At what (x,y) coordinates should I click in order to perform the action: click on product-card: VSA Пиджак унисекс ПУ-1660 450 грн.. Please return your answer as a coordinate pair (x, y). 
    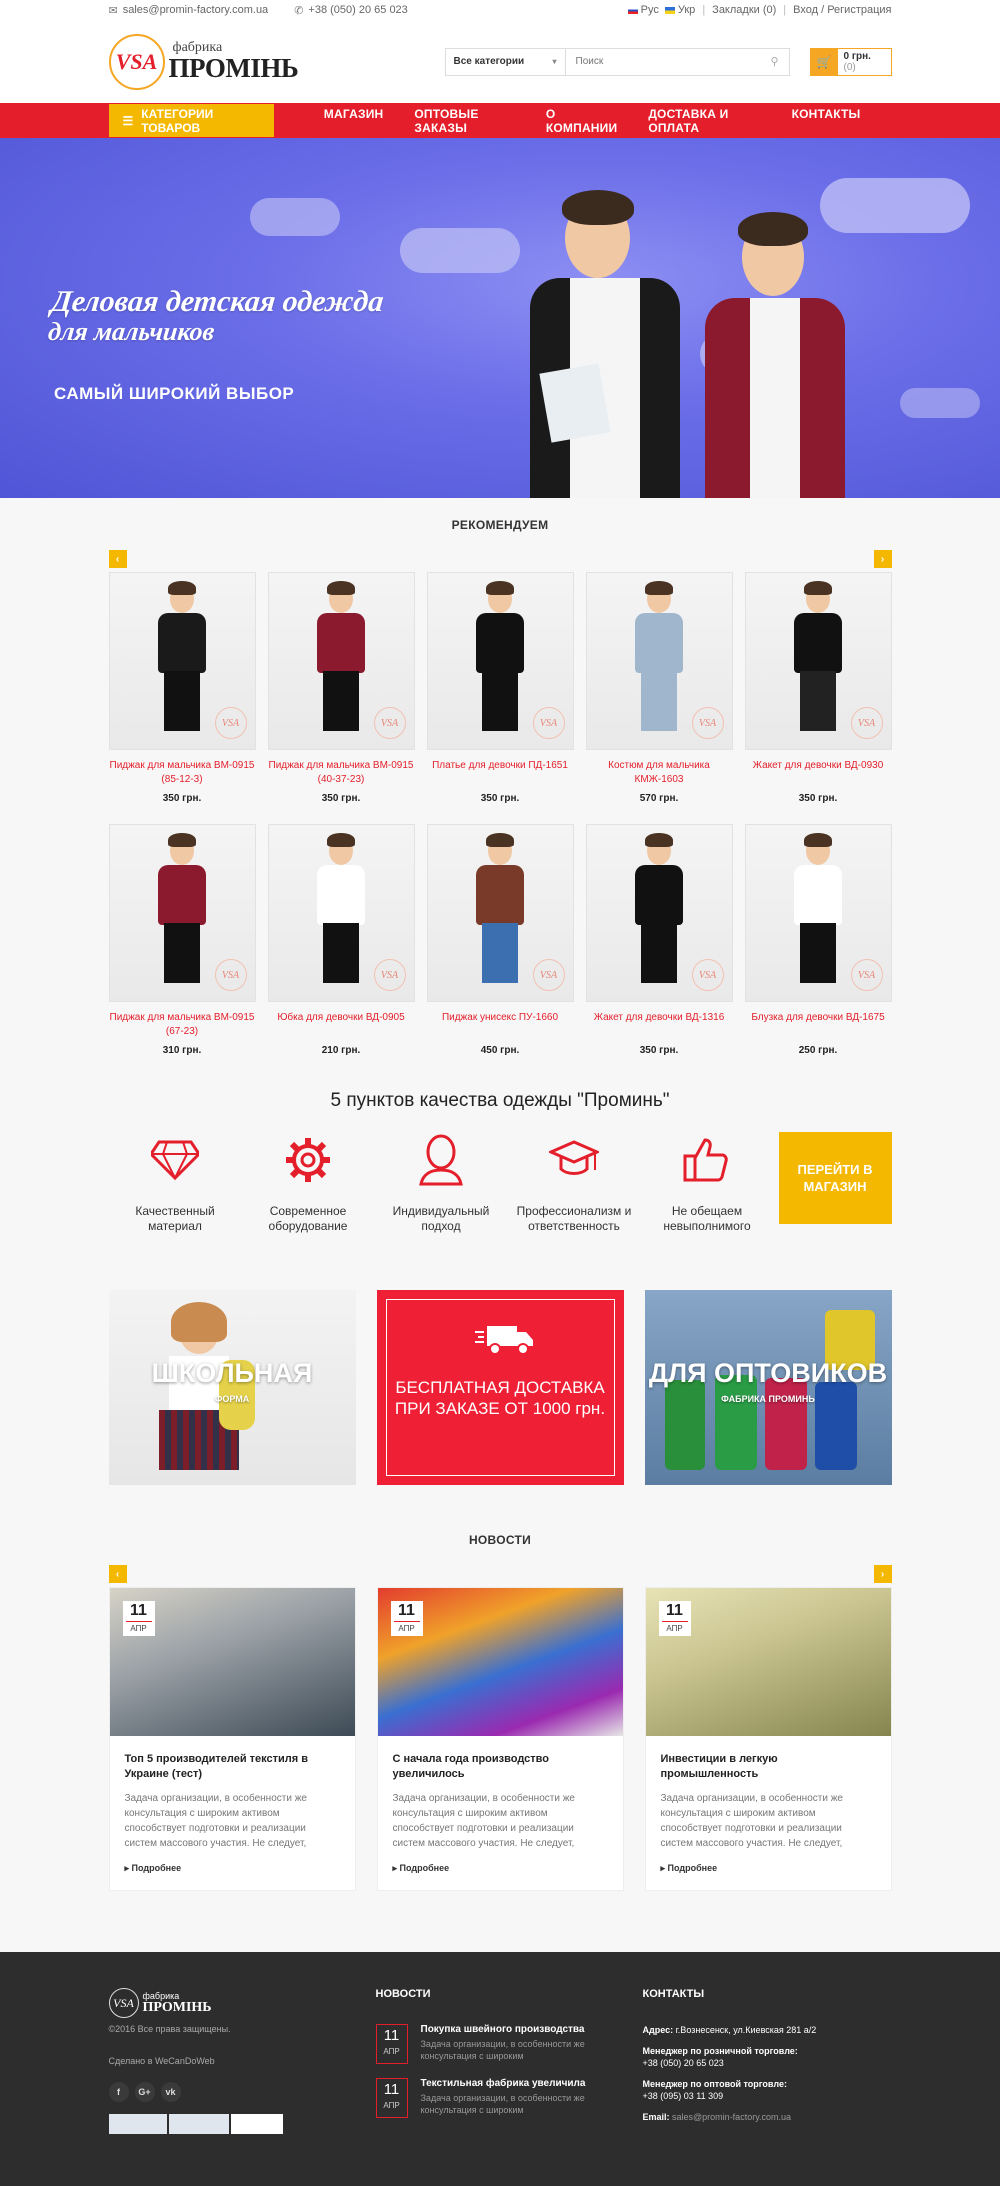
    Looking at the image, I should click on (500, 940).